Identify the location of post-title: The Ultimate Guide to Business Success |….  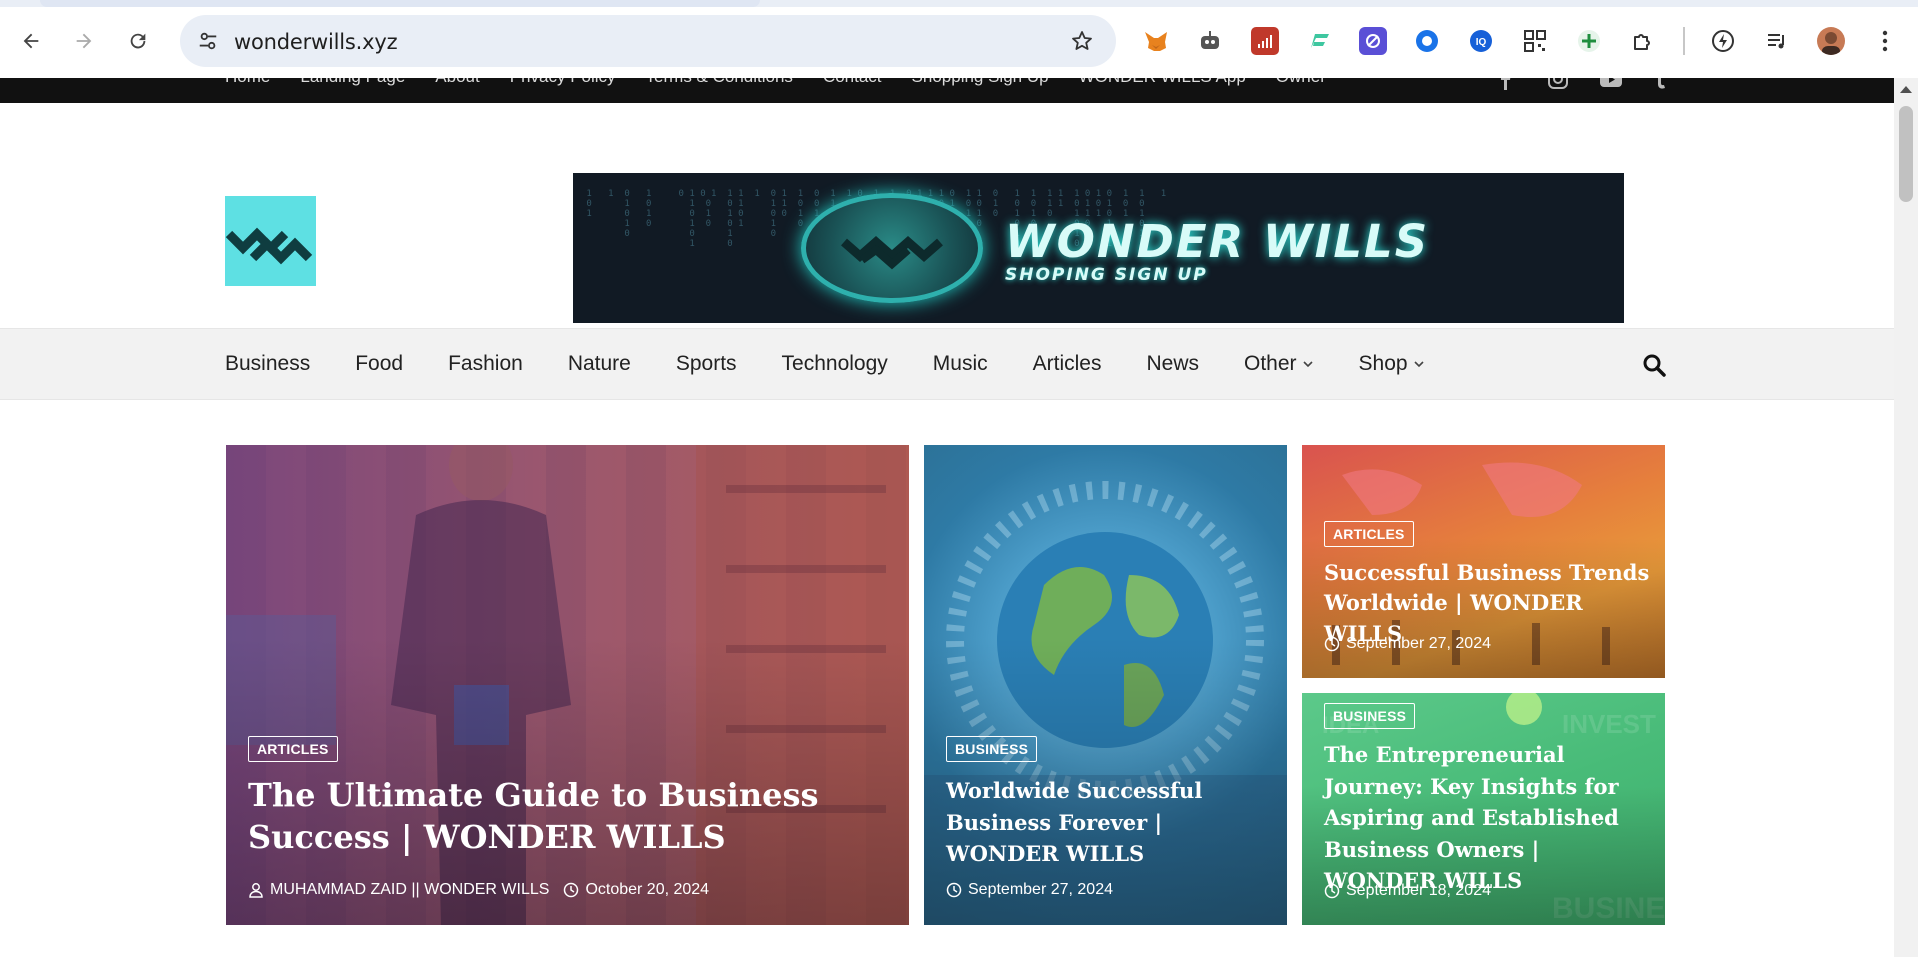
(568, 816).